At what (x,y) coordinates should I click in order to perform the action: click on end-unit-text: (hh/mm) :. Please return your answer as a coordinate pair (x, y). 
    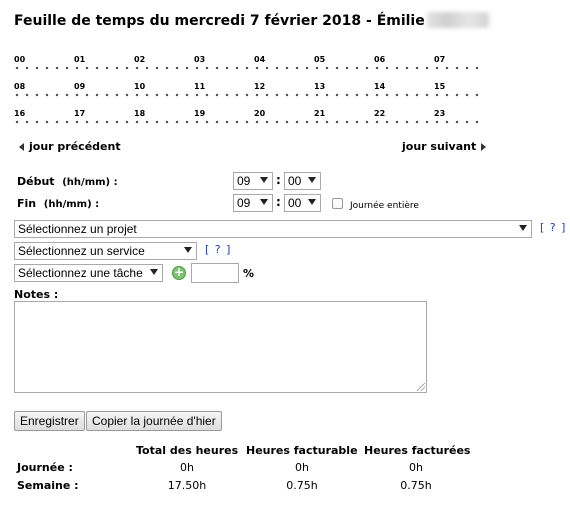
    Looking at the image, I should click on (71, 204).